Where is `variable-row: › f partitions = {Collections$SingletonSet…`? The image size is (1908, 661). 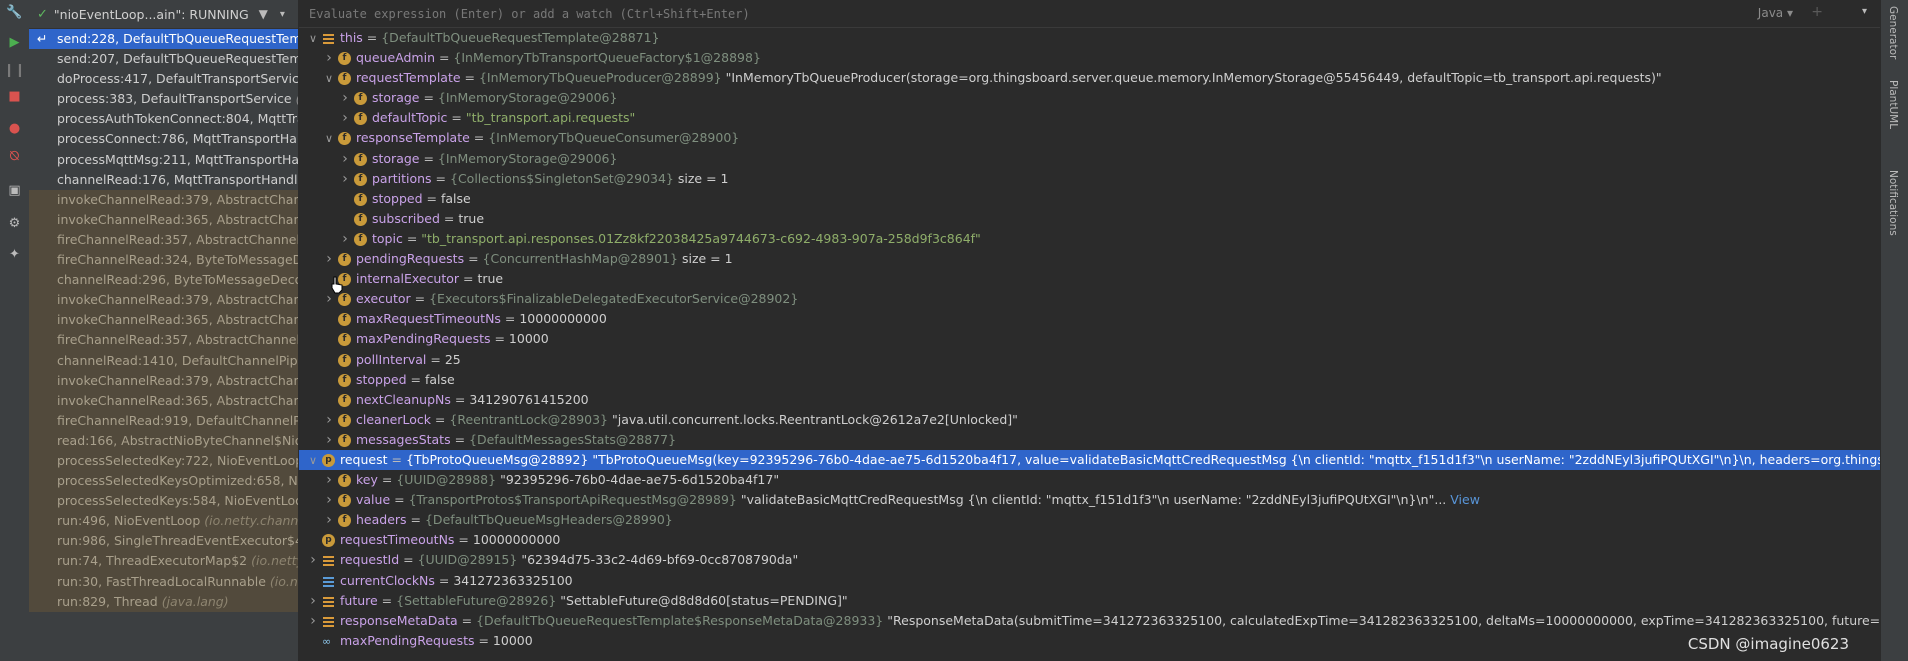
variable-row: › f partitions = {Collections$SingletonSet… is located at coordinates (1090, 179).